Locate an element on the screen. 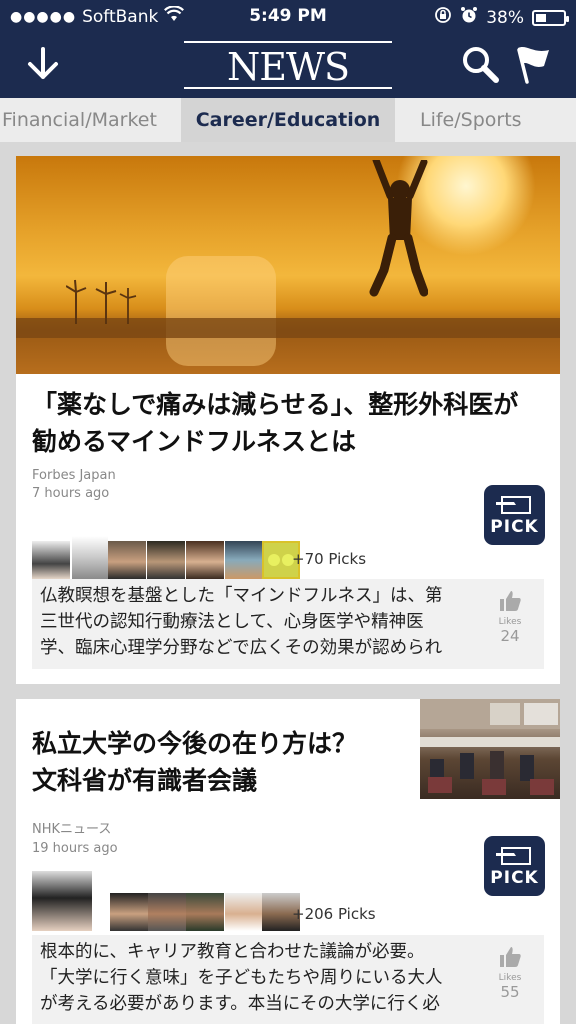 This screenshot has height=1024, width=576. flag-button is located at coordinates (532, 64).